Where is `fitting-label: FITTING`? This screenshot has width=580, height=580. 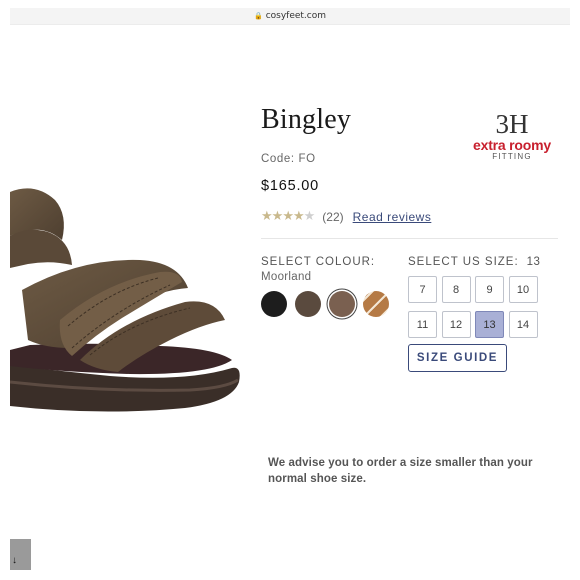
fitting-label: FITTING is located at coordinates (512, 156).